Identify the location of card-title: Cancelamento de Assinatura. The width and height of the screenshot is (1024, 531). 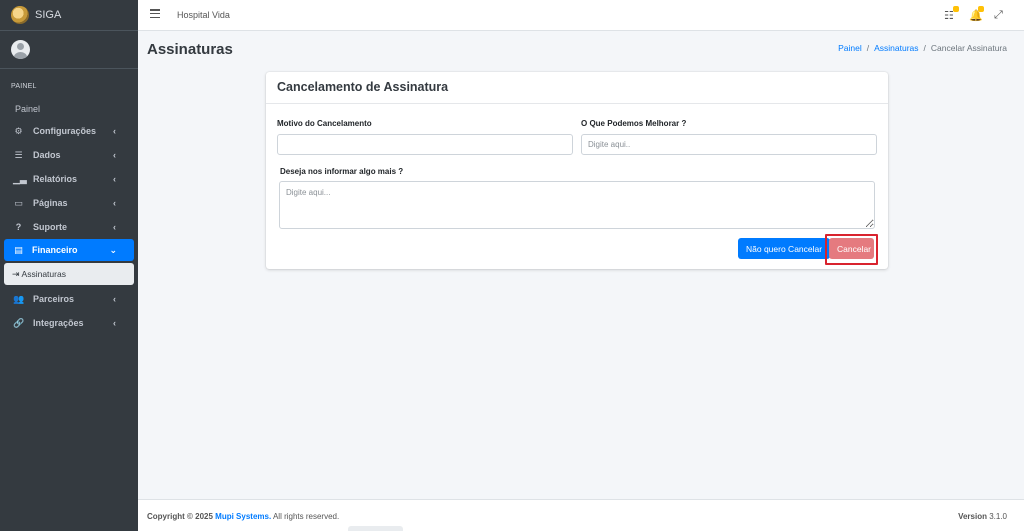
(363, 87).